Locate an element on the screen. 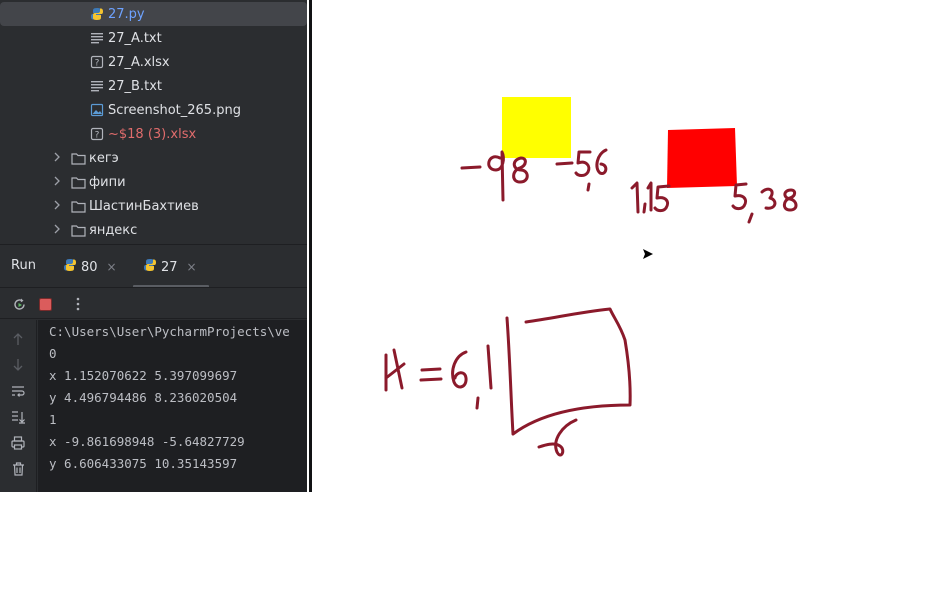  console-line: y 6.606433075 10.35143597 is located at coordinates (143, 463).